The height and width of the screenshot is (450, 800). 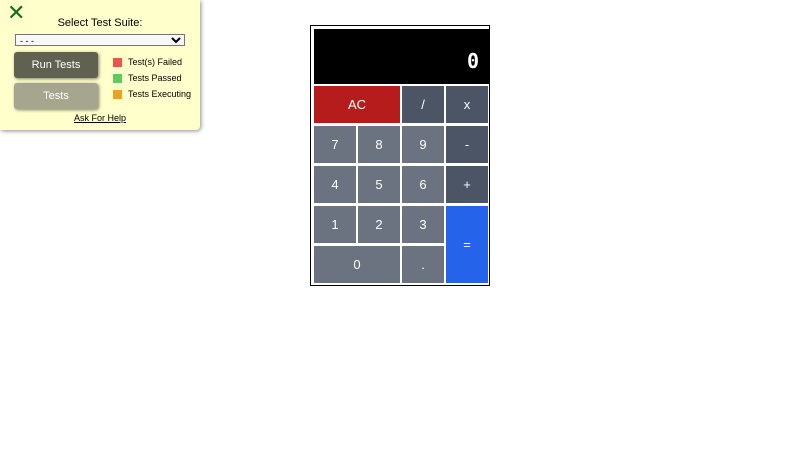 I want to click on legend-label-passed: Tests Passed, so click(x=155, y=78).